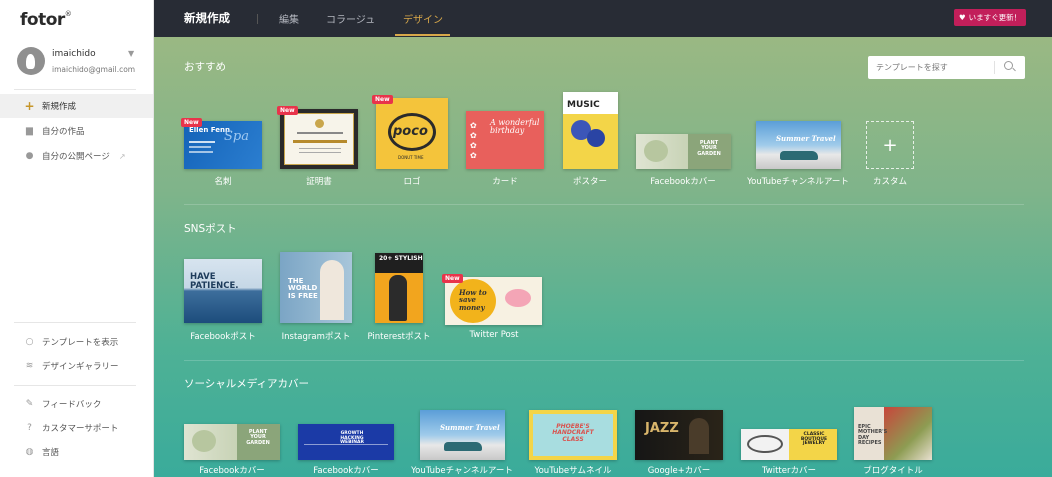 The image size is (1052, 477). What do you see at coordinates (412, 182) in the screenshot?
I see `template-label: ロゴ` at bounding box center [412, 182].